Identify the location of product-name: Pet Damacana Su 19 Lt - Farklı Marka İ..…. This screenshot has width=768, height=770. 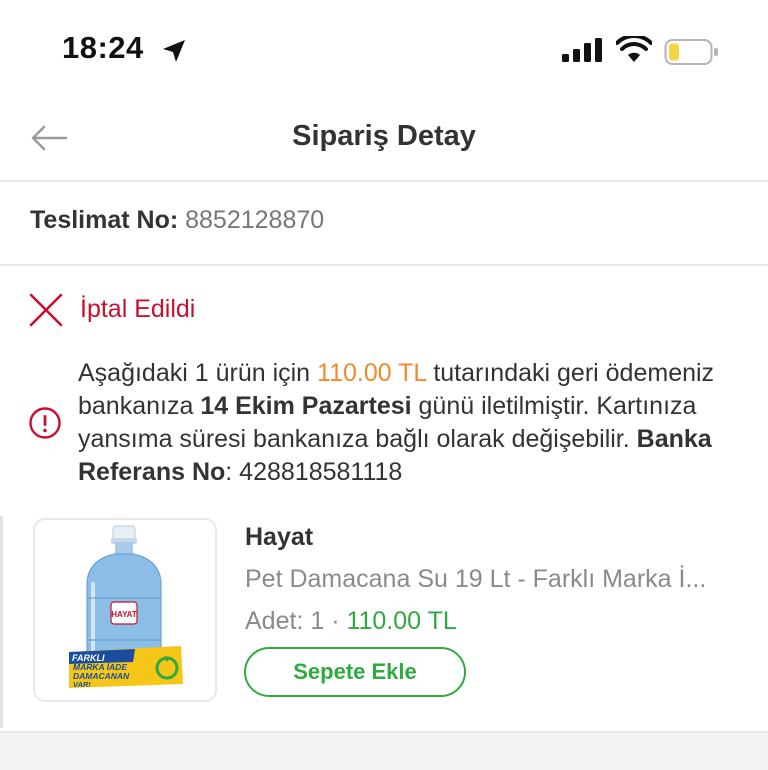
(475, 579).